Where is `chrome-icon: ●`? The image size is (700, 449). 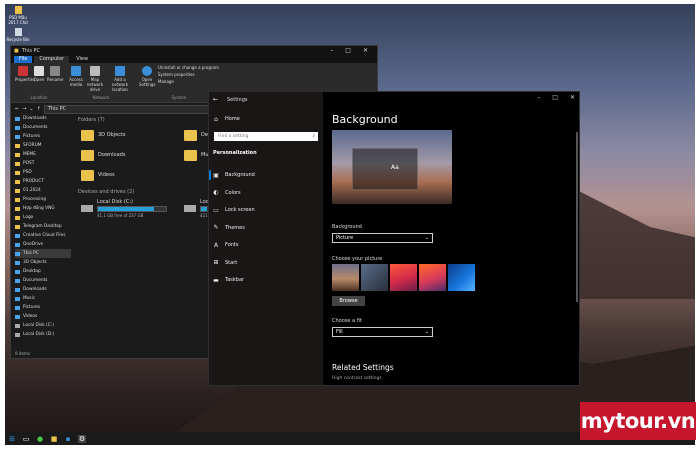 chrome-icon: ● is located at coordinates (40, 439).